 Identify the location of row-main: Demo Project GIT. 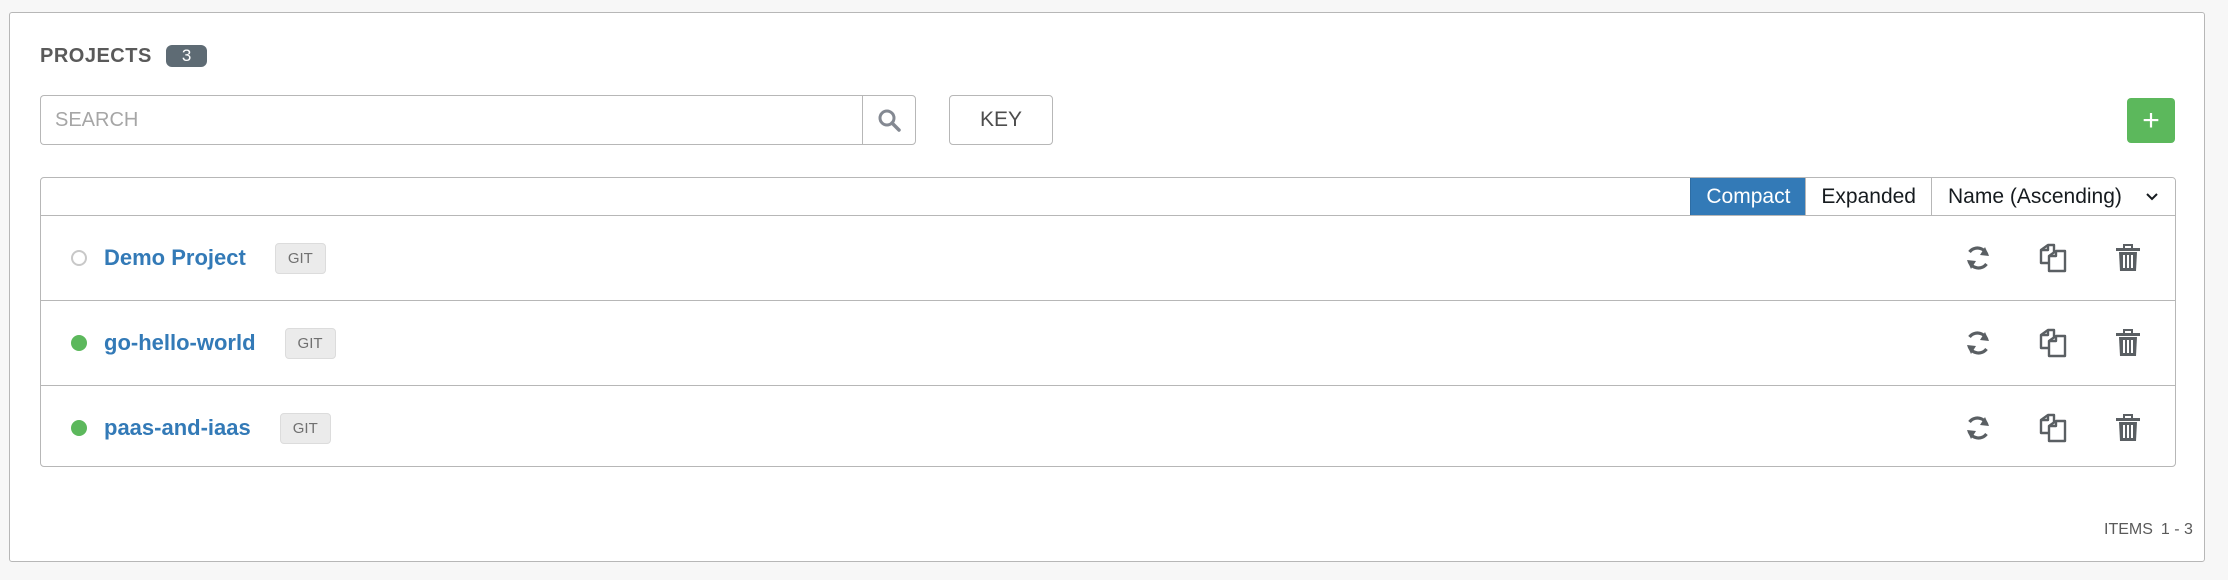
(215, 258).